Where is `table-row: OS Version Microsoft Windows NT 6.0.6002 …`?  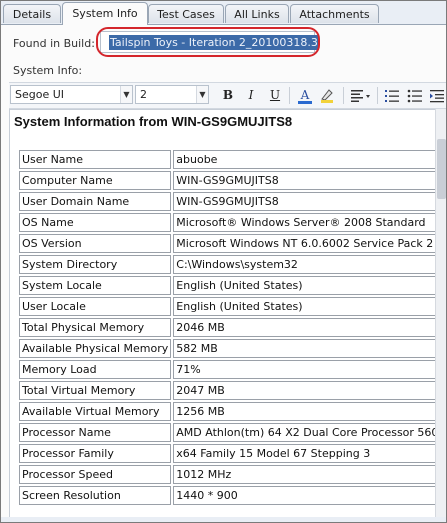 table-row: OS Version Microsoft Windows NT 6.0.6002 … is located at coordinates (227, 243).